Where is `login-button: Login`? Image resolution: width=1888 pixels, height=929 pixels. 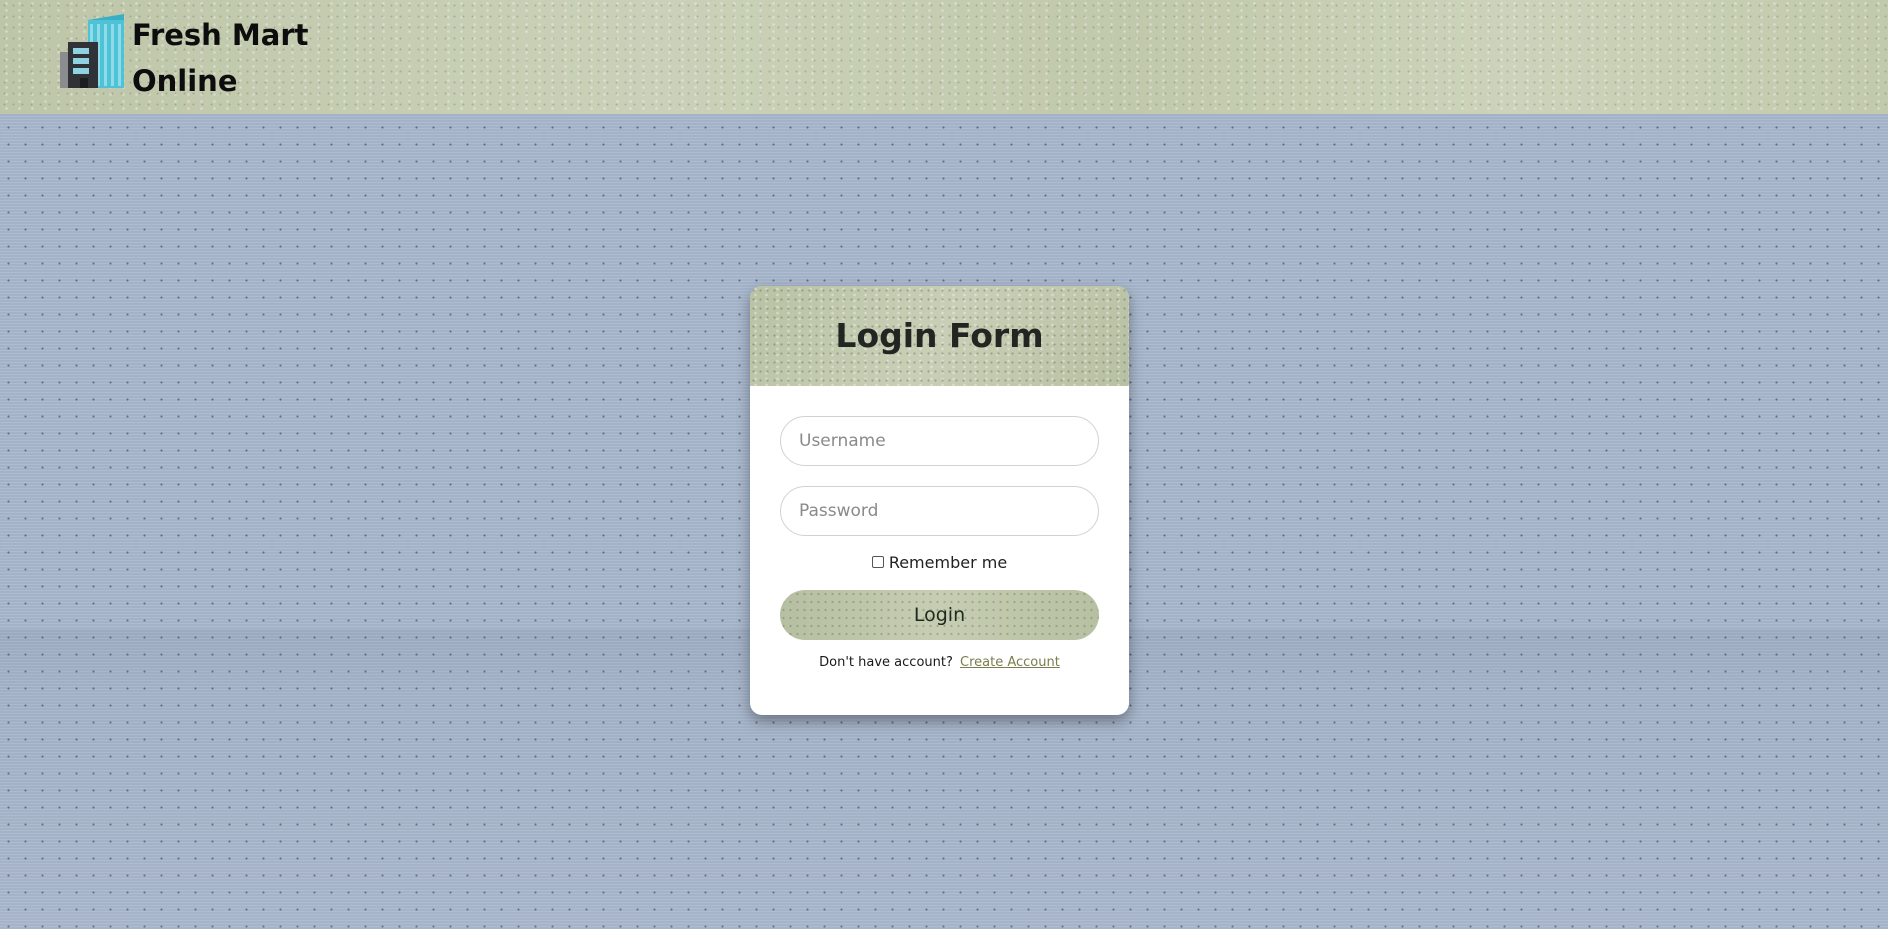
login-button: Login is located at coordinates (939, 615).